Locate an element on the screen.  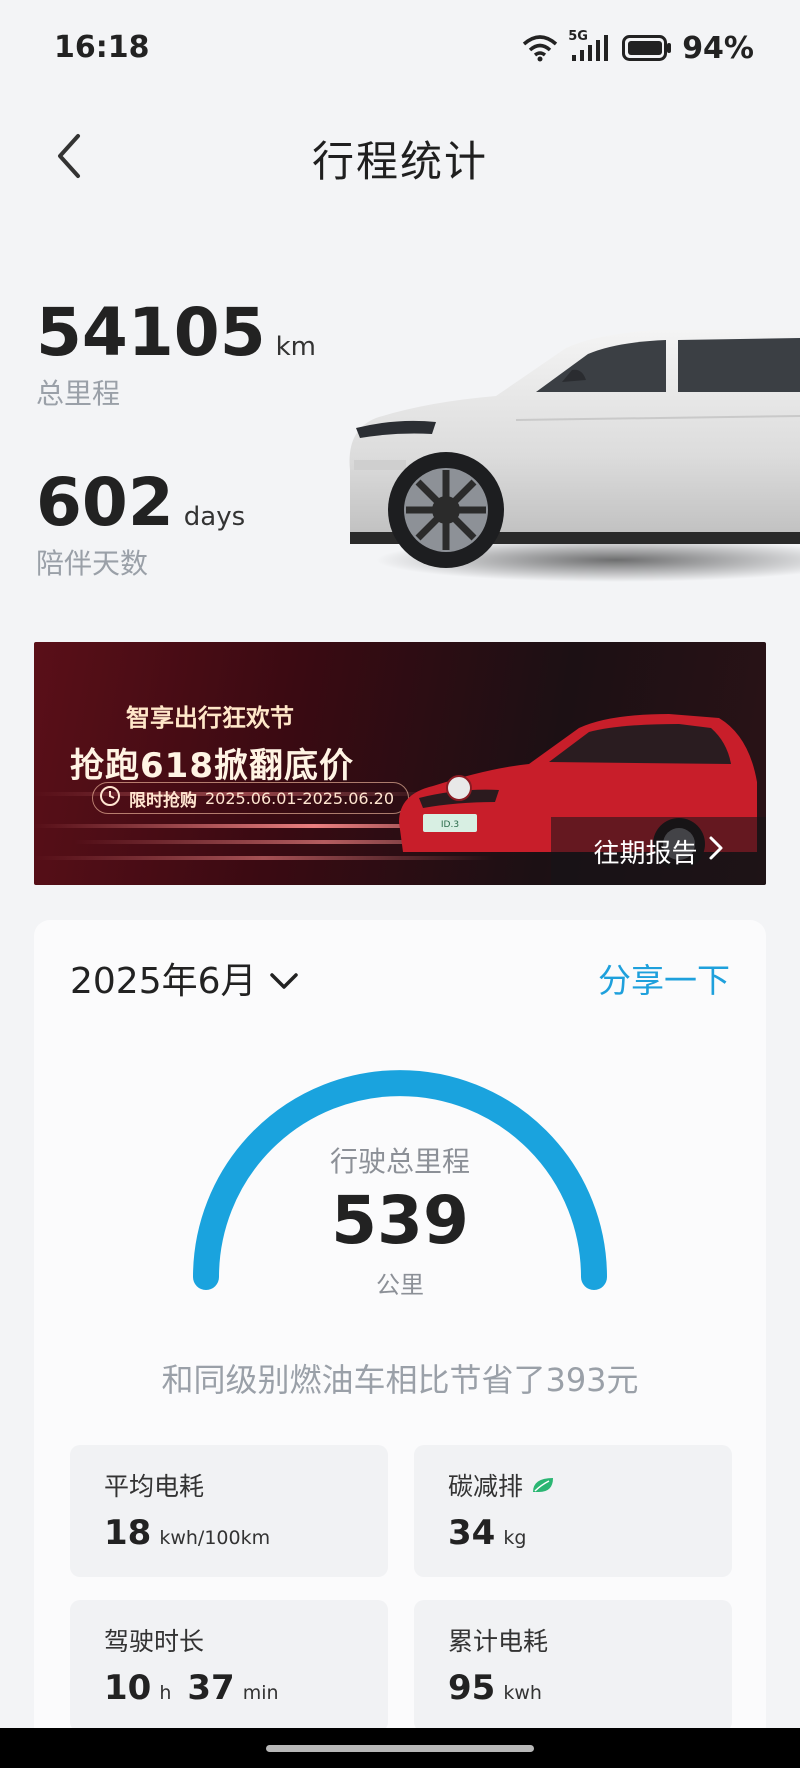
banner-dates: 2025.06.01-2025.06.20 is located at coordinates (299, 798).